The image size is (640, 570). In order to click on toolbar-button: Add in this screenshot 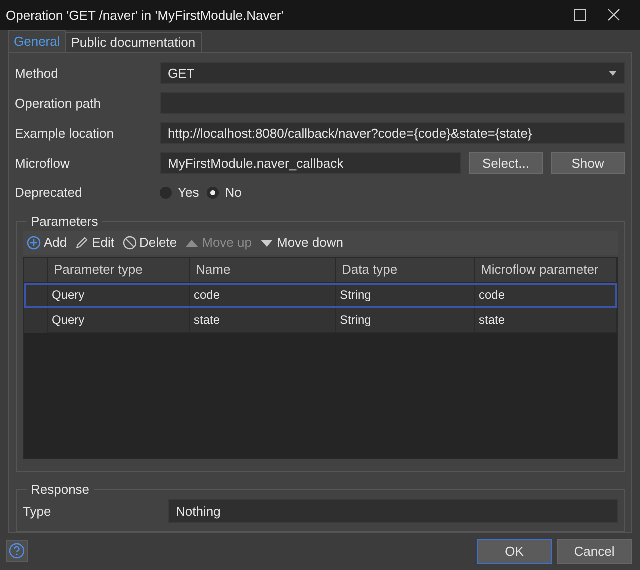, I will do `click(47, 242)`.